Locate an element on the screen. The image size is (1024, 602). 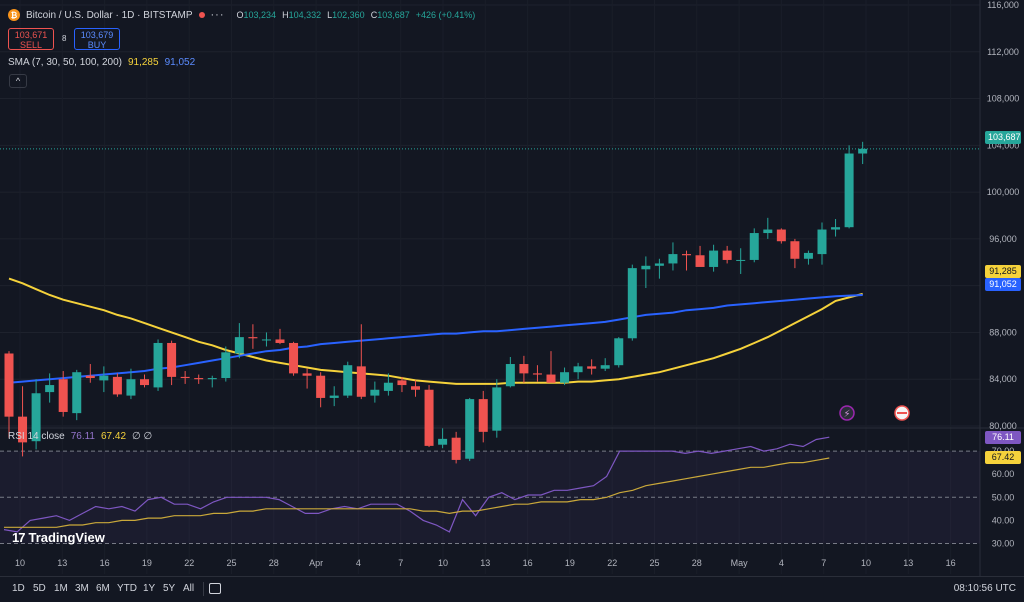
timeframe-1d: 1D is located at coordinates (18, 588).